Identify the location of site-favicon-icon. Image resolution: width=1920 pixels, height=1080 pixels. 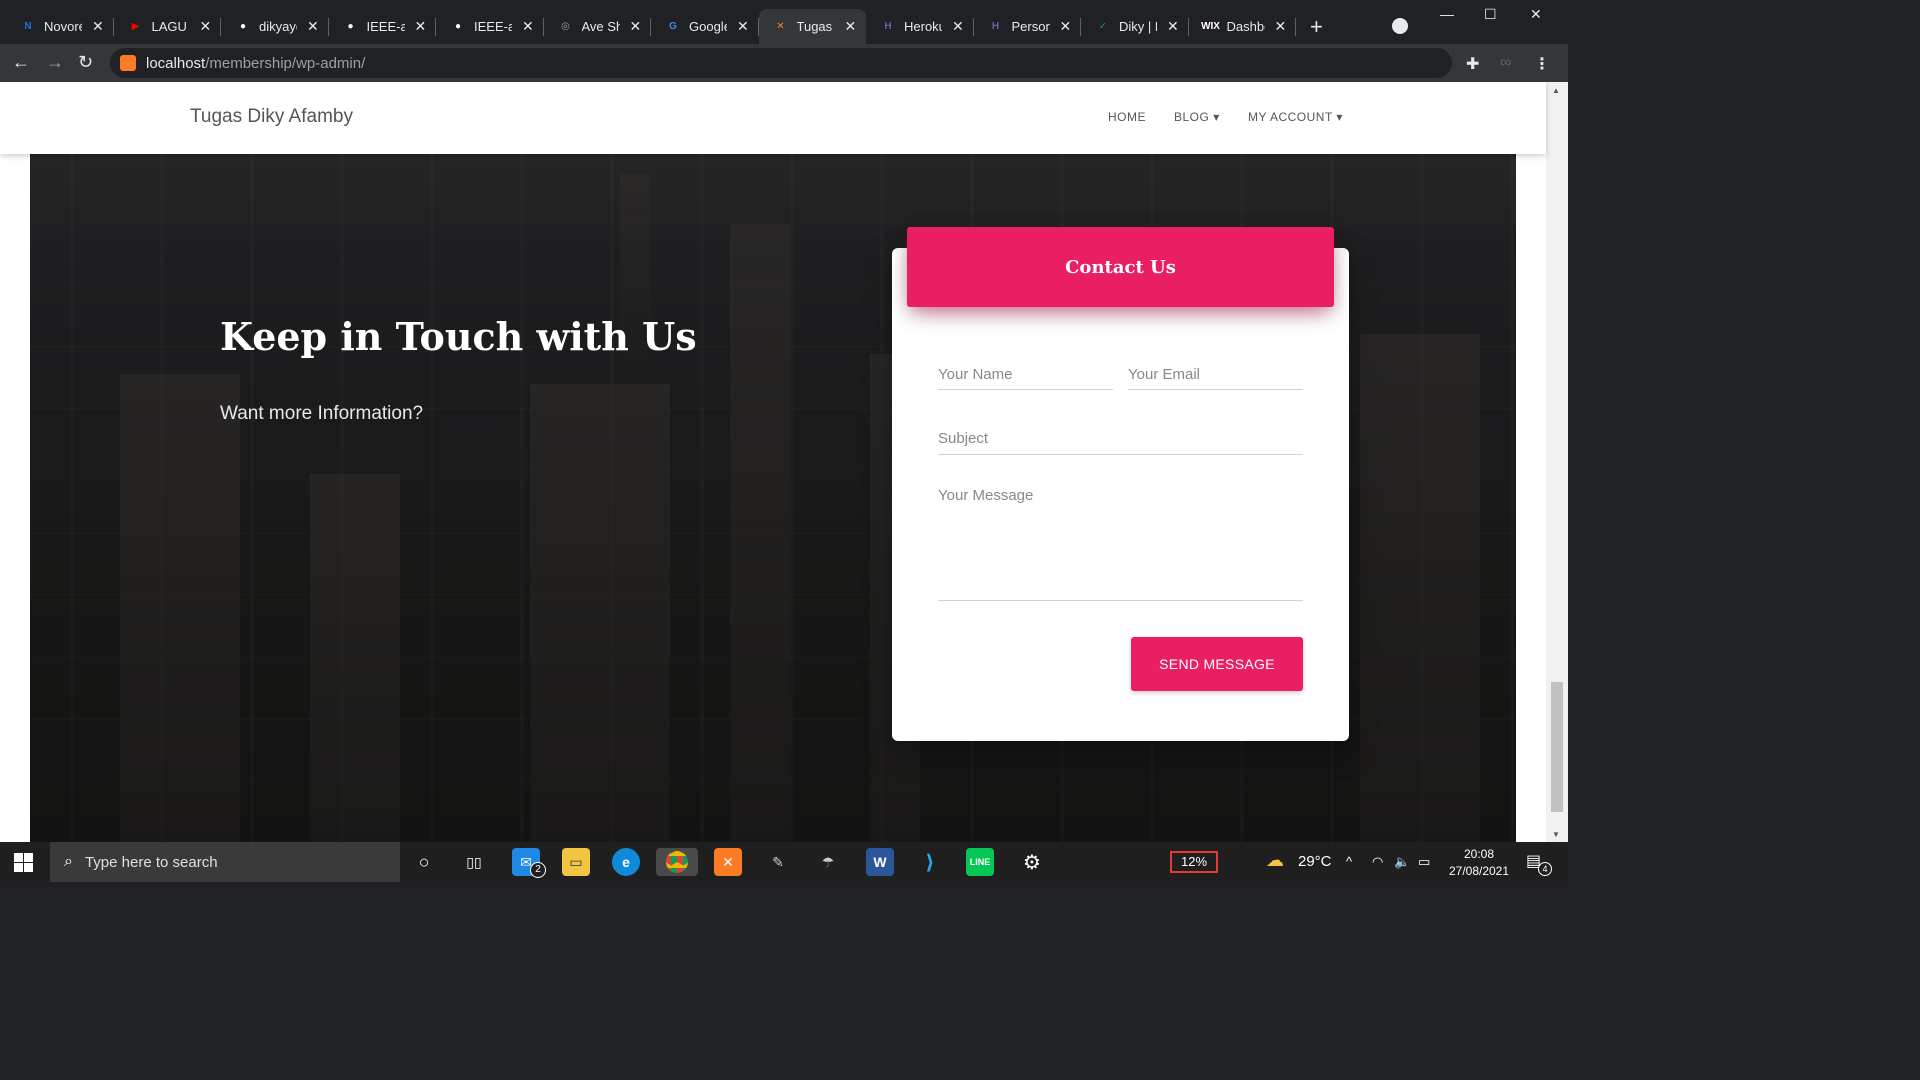
(128, 63).